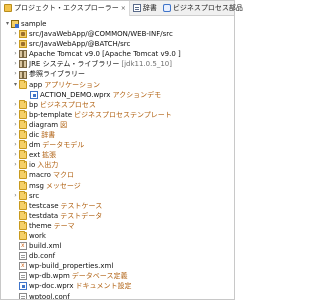  What do you see at coordinates (117, 124) in the screenshot?
I see `tree-item: › diagram 図` at bounding box center [117, 124].